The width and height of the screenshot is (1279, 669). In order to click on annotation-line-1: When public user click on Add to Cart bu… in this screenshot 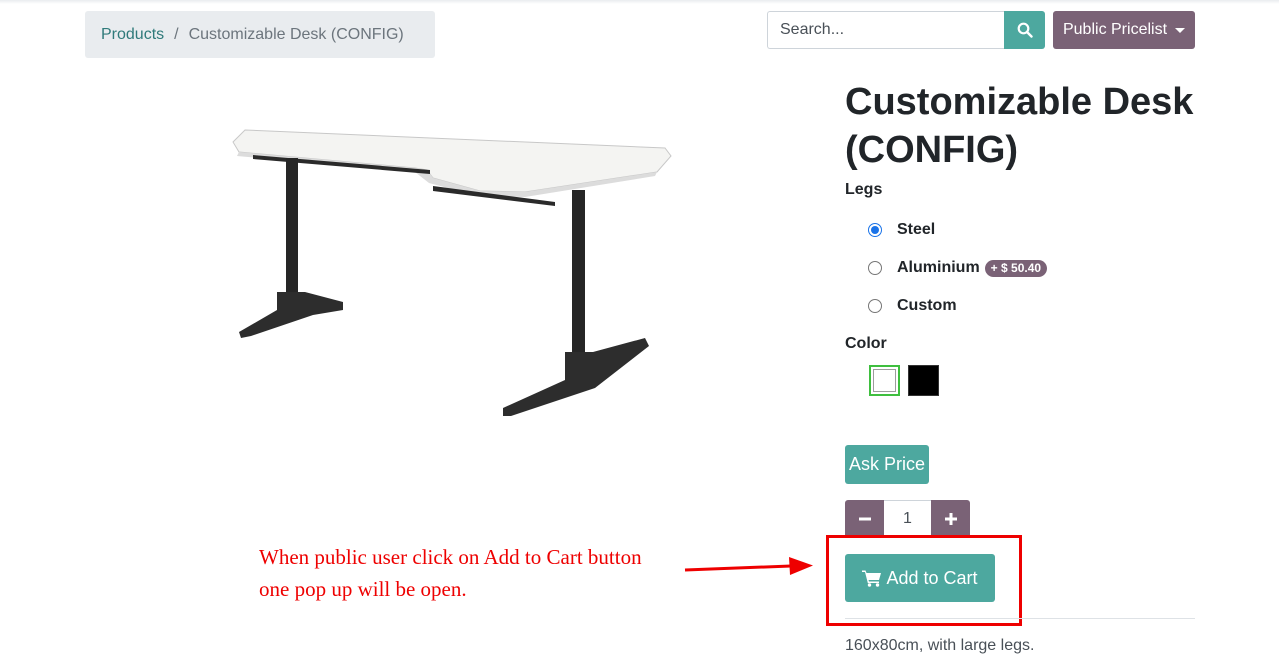, I will do `click(450, 557)`.